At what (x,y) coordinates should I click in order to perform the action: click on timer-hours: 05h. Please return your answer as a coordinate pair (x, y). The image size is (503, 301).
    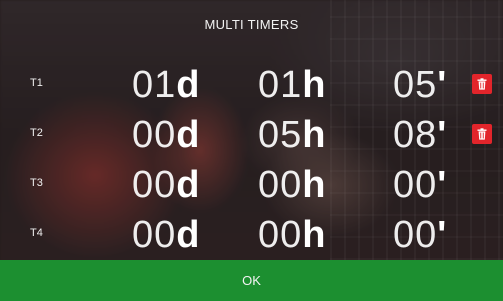
    Looking at the image, I should click on (292, 135).